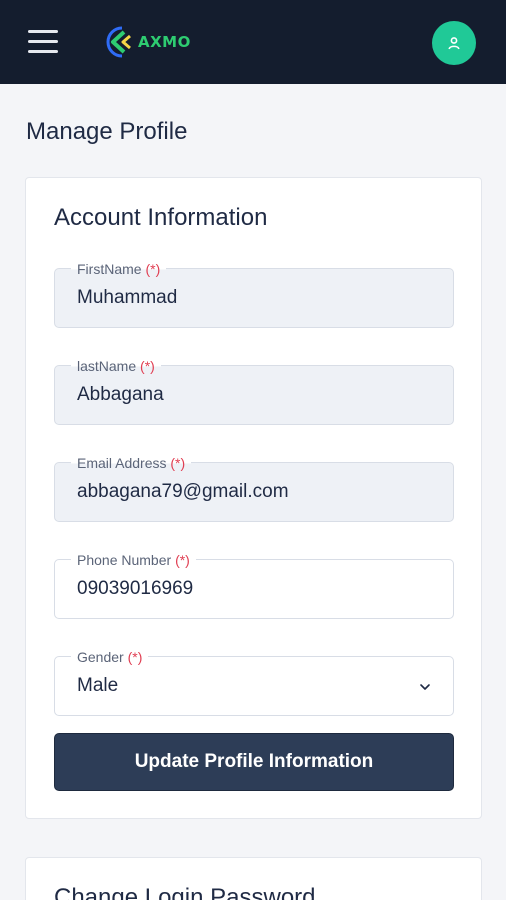 This screenshot has height=900, width=506. What do you see at coordinates (135, 588) in the screenshot?
I see `phone-number-value: 09039016969` at bounding box center [135, 588].